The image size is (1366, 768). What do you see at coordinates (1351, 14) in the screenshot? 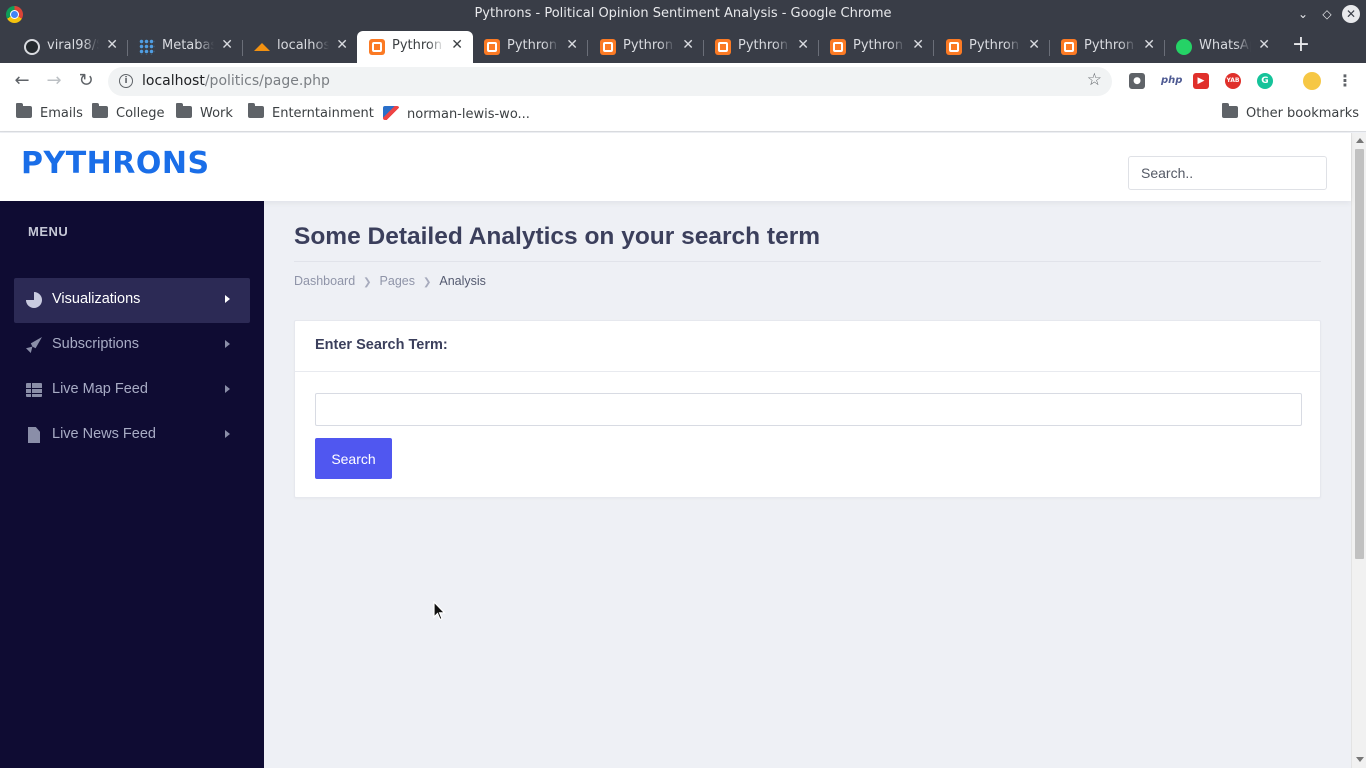
I see `close-window-icon: ✕` at bounding box center [1351, 14].